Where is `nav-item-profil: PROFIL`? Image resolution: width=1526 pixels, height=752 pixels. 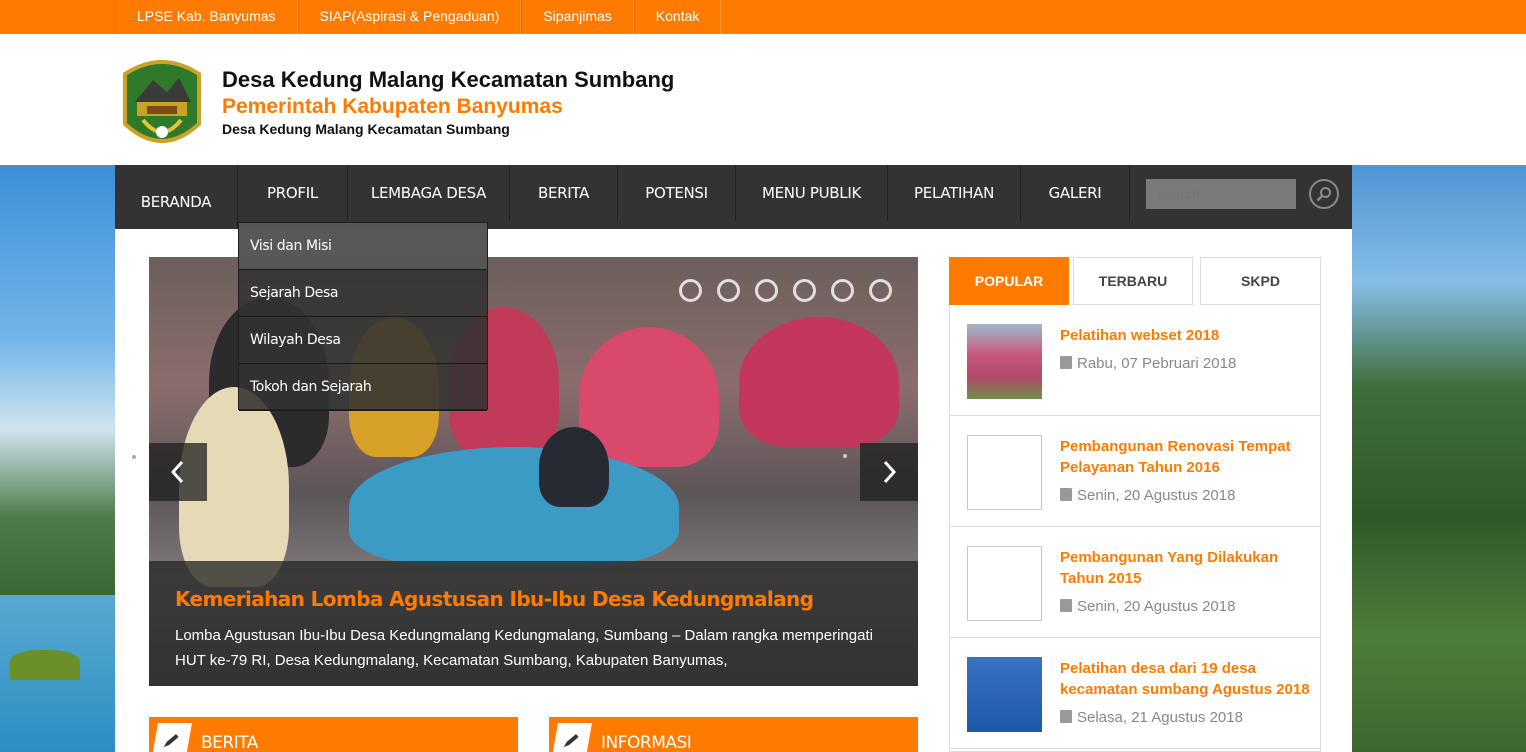
nav-item-profil: PROFIL is located at coordinates (293, 193).